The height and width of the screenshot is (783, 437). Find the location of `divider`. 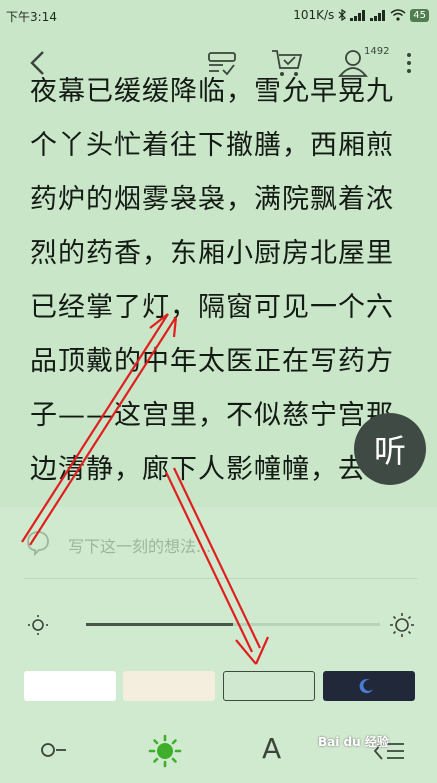

divider is located at coordinates (220, 578).